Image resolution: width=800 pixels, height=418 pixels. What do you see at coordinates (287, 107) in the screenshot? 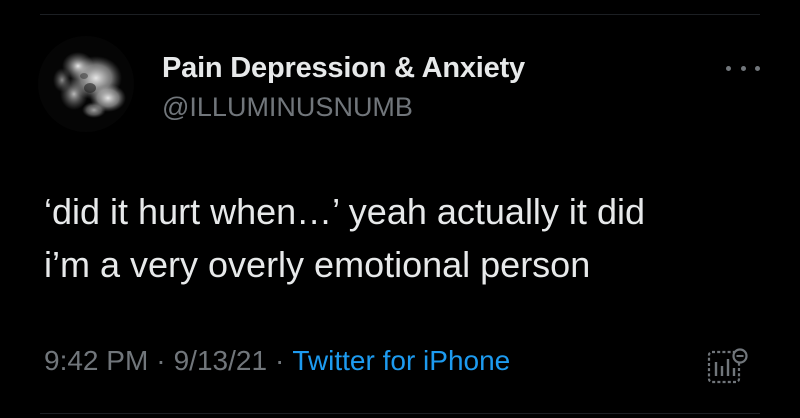
I see `user-handle: @ILLUMINUSNUMB` at bounding box center [287, 107].